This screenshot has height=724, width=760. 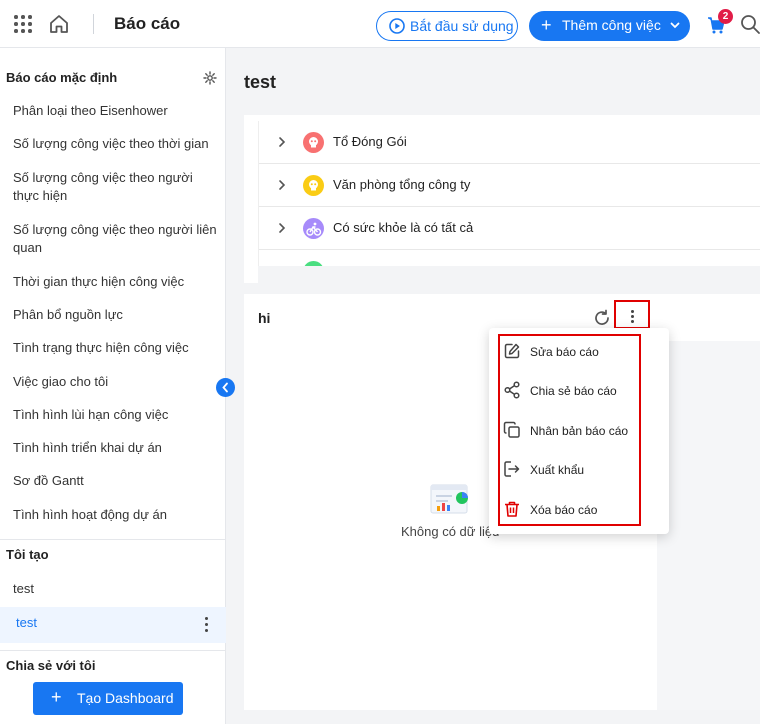 I want to click on menu-item-delete-report: Xóa báo cáo, so click(x=570, y=510).